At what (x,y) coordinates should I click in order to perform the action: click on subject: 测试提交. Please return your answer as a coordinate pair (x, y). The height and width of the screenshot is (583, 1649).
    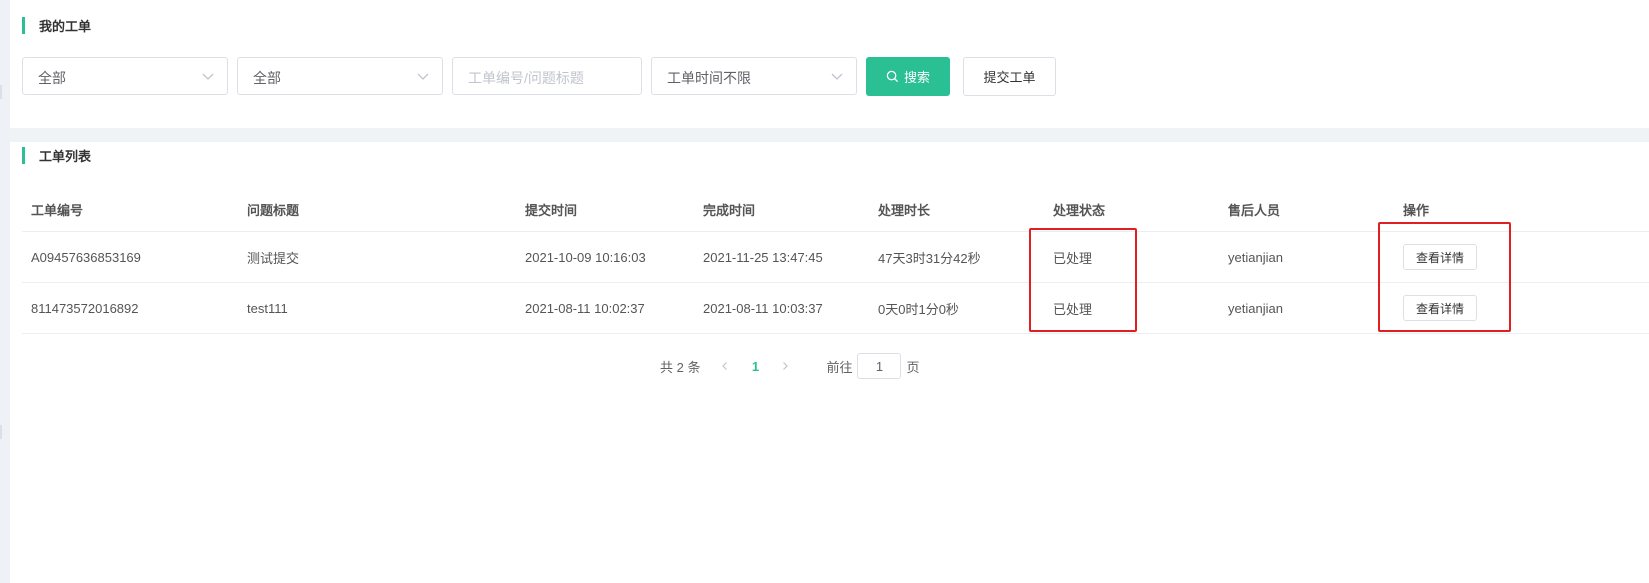
    Looking at the image, I should click on (273, 258).